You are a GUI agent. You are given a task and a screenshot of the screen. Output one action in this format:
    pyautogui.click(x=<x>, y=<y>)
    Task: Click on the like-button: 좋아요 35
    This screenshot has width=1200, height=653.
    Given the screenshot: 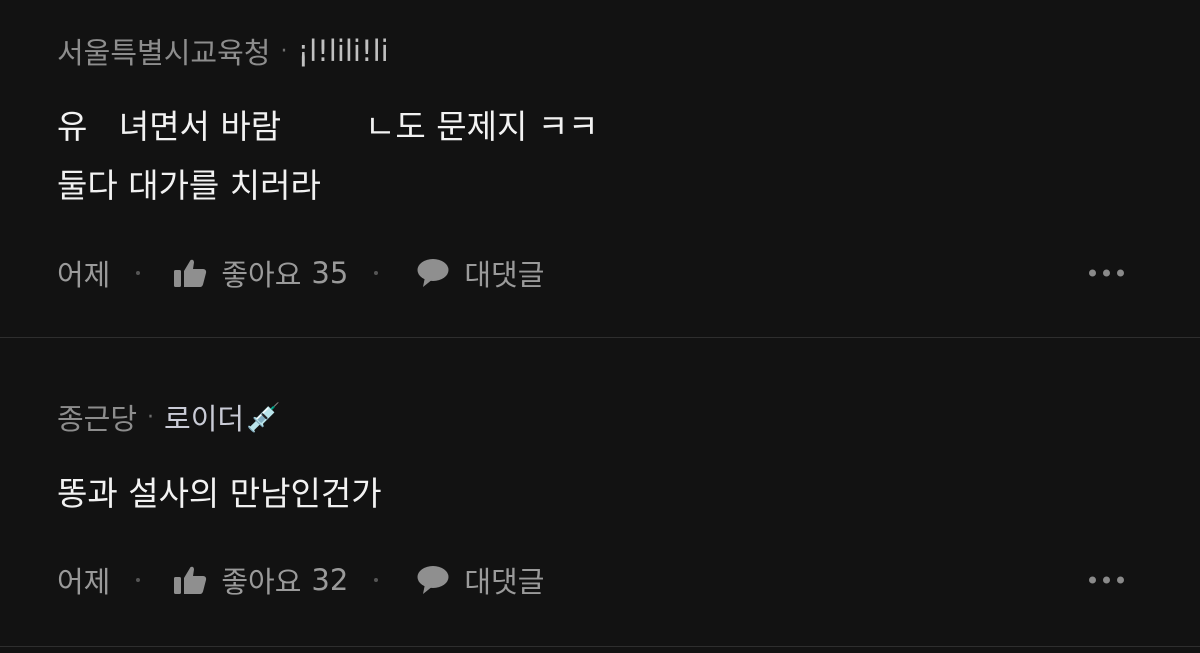 What is the action you would take?
    pyautogui.click(x=260, y=273)
    